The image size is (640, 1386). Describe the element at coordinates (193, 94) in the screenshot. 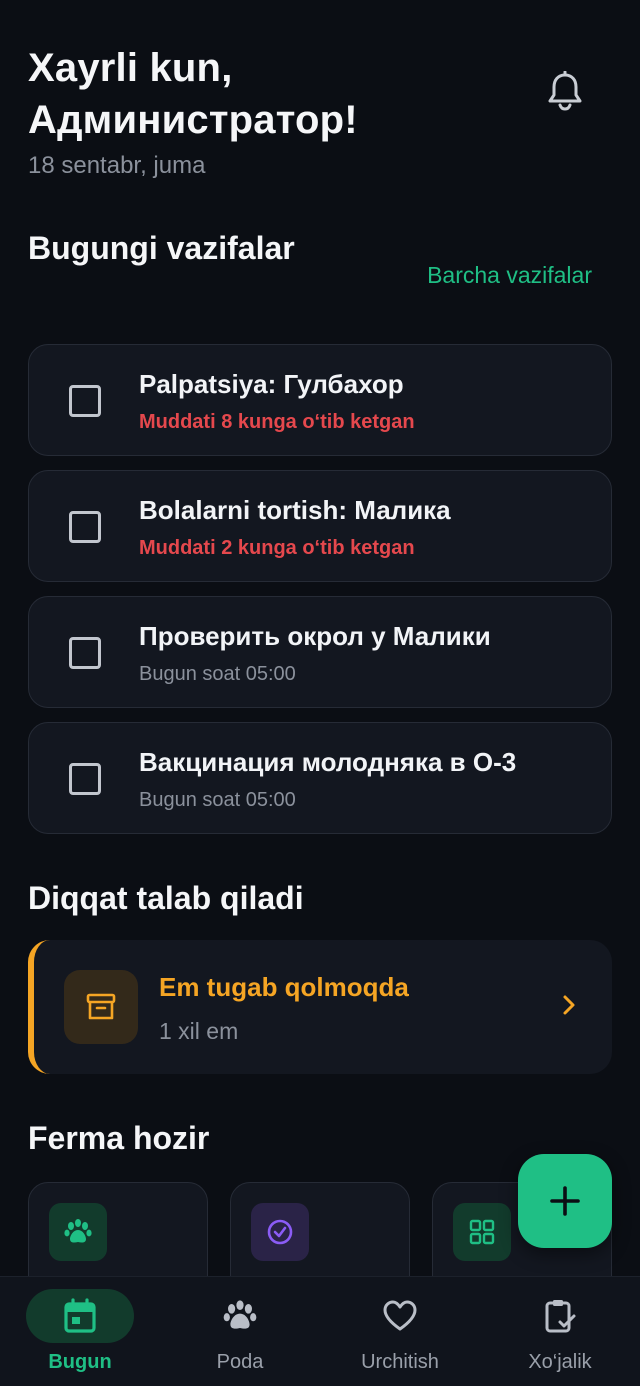

I see `greeting-heading: Xayrli kun, Администратор!` at that location.